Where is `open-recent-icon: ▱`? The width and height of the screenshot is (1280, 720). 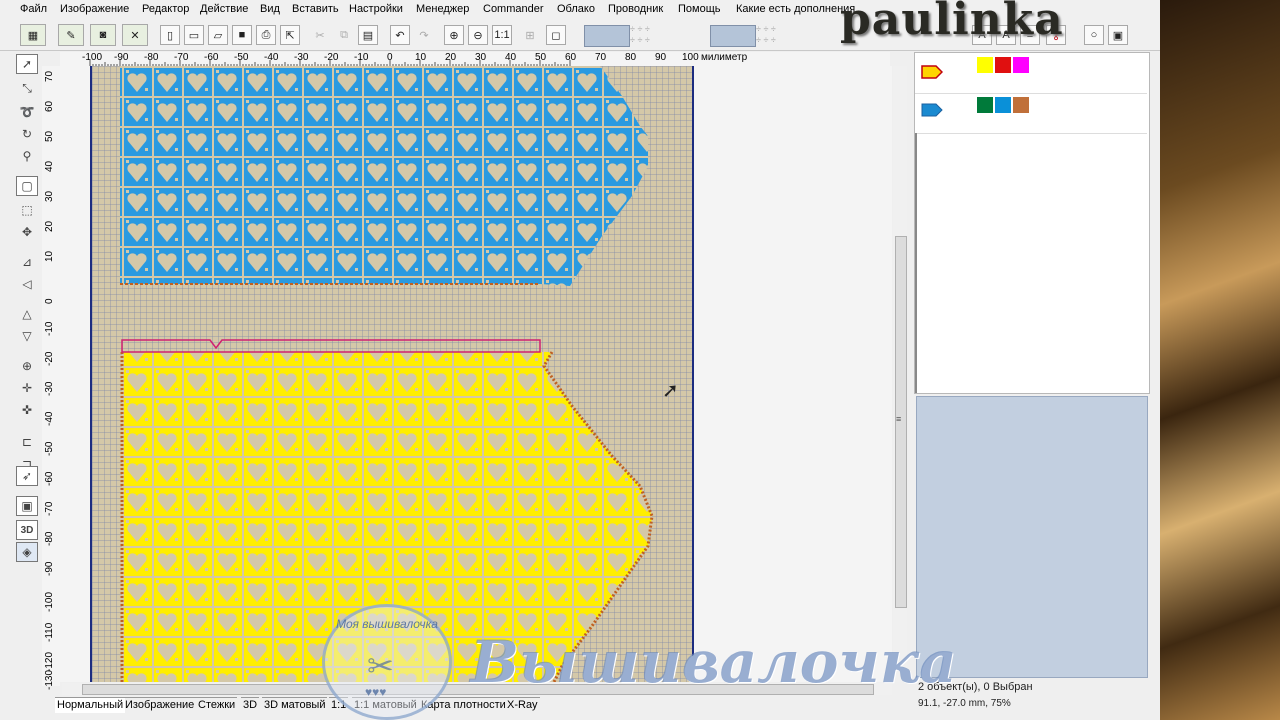 open-recent-icon: ▱ is located at coordinates (218, 35).